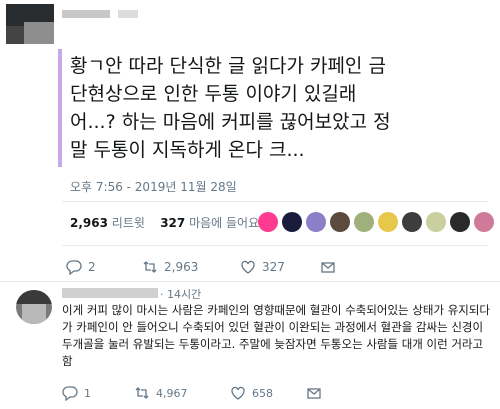 The height and width of the screenshot is (409, 500). I want to click on reply-avatar, so click(34, 307).